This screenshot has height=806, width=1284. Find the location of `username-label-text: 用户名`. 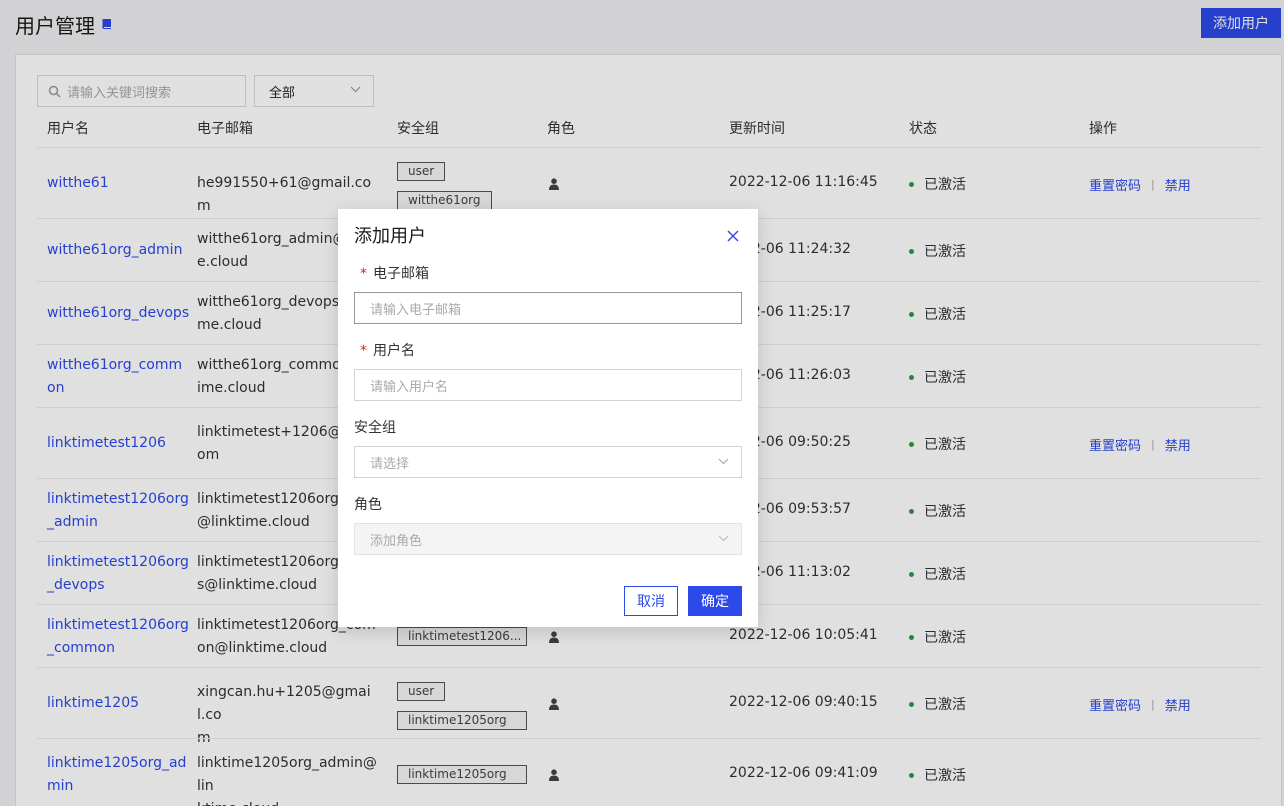

username-label-text: 用户名 is located at coordinates (394, 351).